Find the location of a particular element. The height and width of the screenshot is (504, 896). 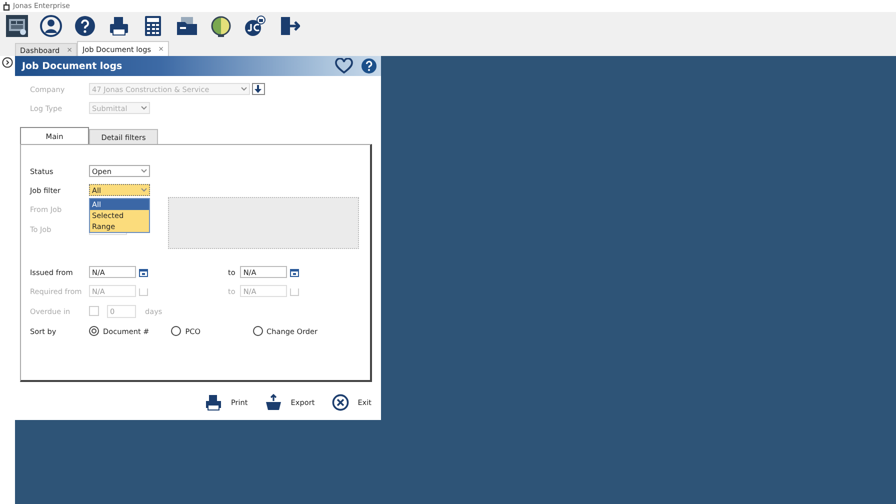

user-icon is located at coordinates (51, 26).